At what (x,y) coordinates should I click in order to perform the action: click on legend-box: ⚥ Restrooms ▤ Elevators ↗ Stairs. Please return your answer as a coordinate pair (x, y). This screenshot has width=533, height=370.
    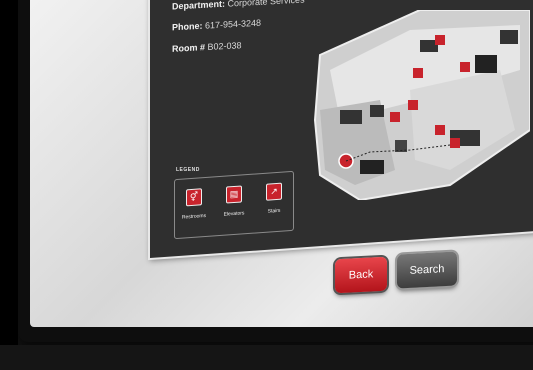
    Looking at the image, I should click on (234, 205).